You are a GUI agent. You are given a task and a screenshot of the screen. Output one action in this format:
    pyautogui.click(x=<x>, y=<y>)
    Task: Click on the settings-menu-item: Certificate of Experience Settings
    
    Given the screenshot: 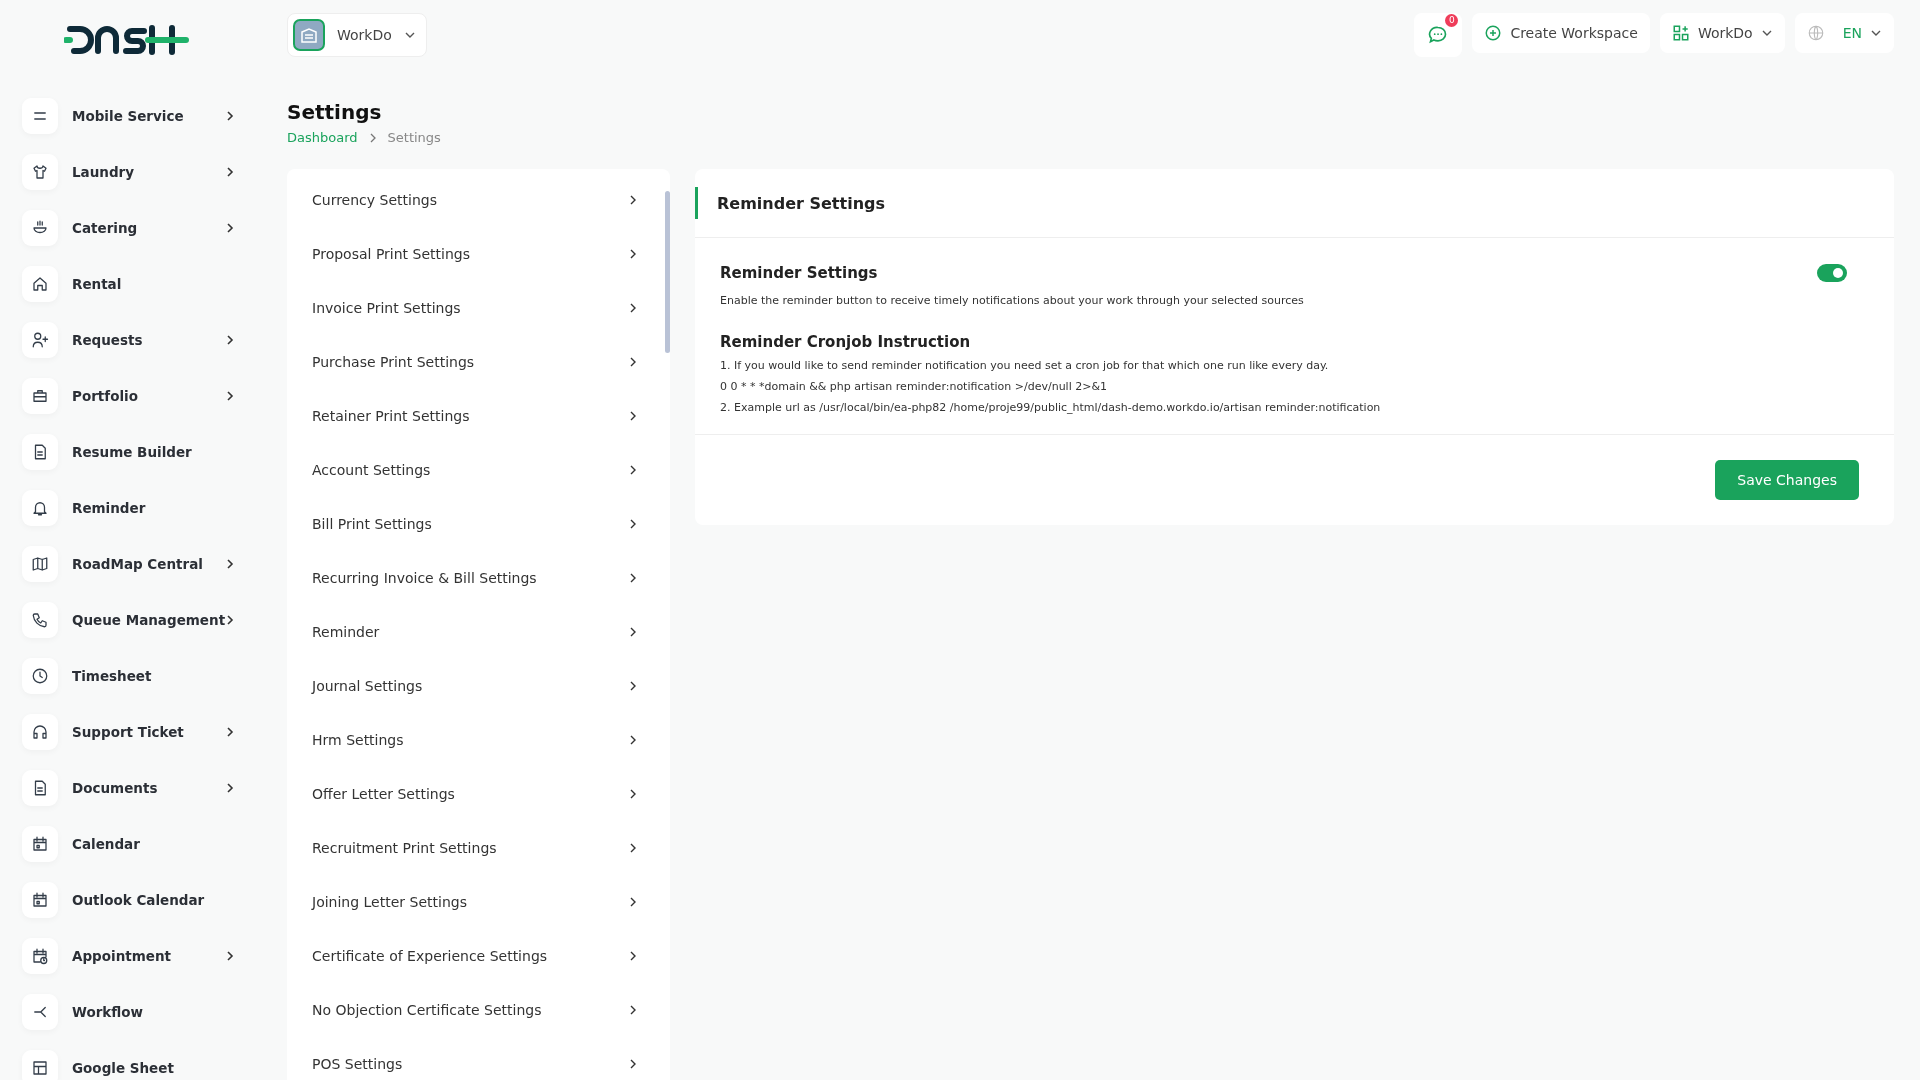 What is the action you would take?
    pyautogui.click(x=478, y=956)
    